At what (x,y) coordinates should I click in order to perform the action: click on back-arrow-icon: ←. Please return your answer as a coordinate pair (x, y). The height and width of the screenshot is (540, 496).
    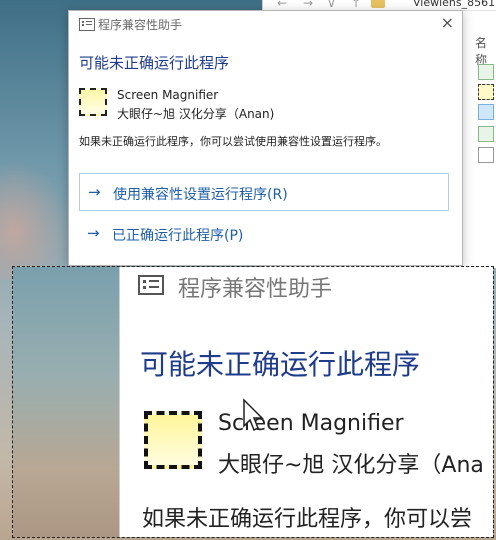
    Looking at the image, I should click on (282, 5).